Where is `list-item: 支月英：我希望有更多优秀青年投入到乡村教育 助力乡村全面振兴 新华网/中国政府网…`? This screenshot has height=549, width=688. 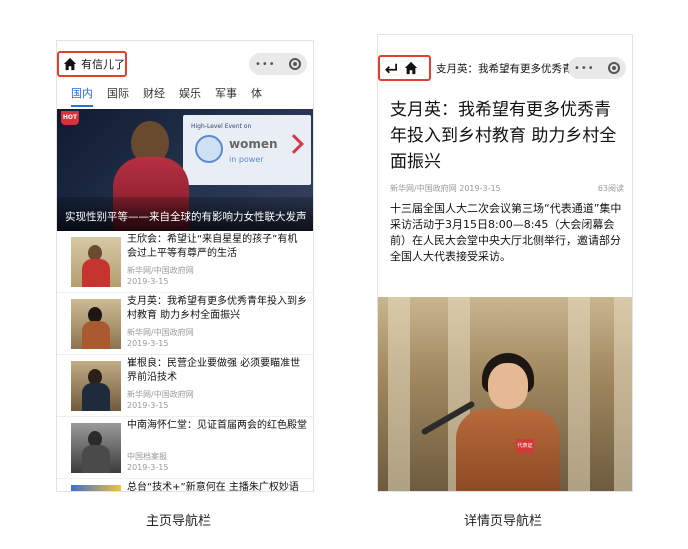
list-item: 支月英：我希望有更多优秀青年投入到乡村教育 助力乡村全面振兴 新华网/中国政府网… is located at coordinates (185, 324).